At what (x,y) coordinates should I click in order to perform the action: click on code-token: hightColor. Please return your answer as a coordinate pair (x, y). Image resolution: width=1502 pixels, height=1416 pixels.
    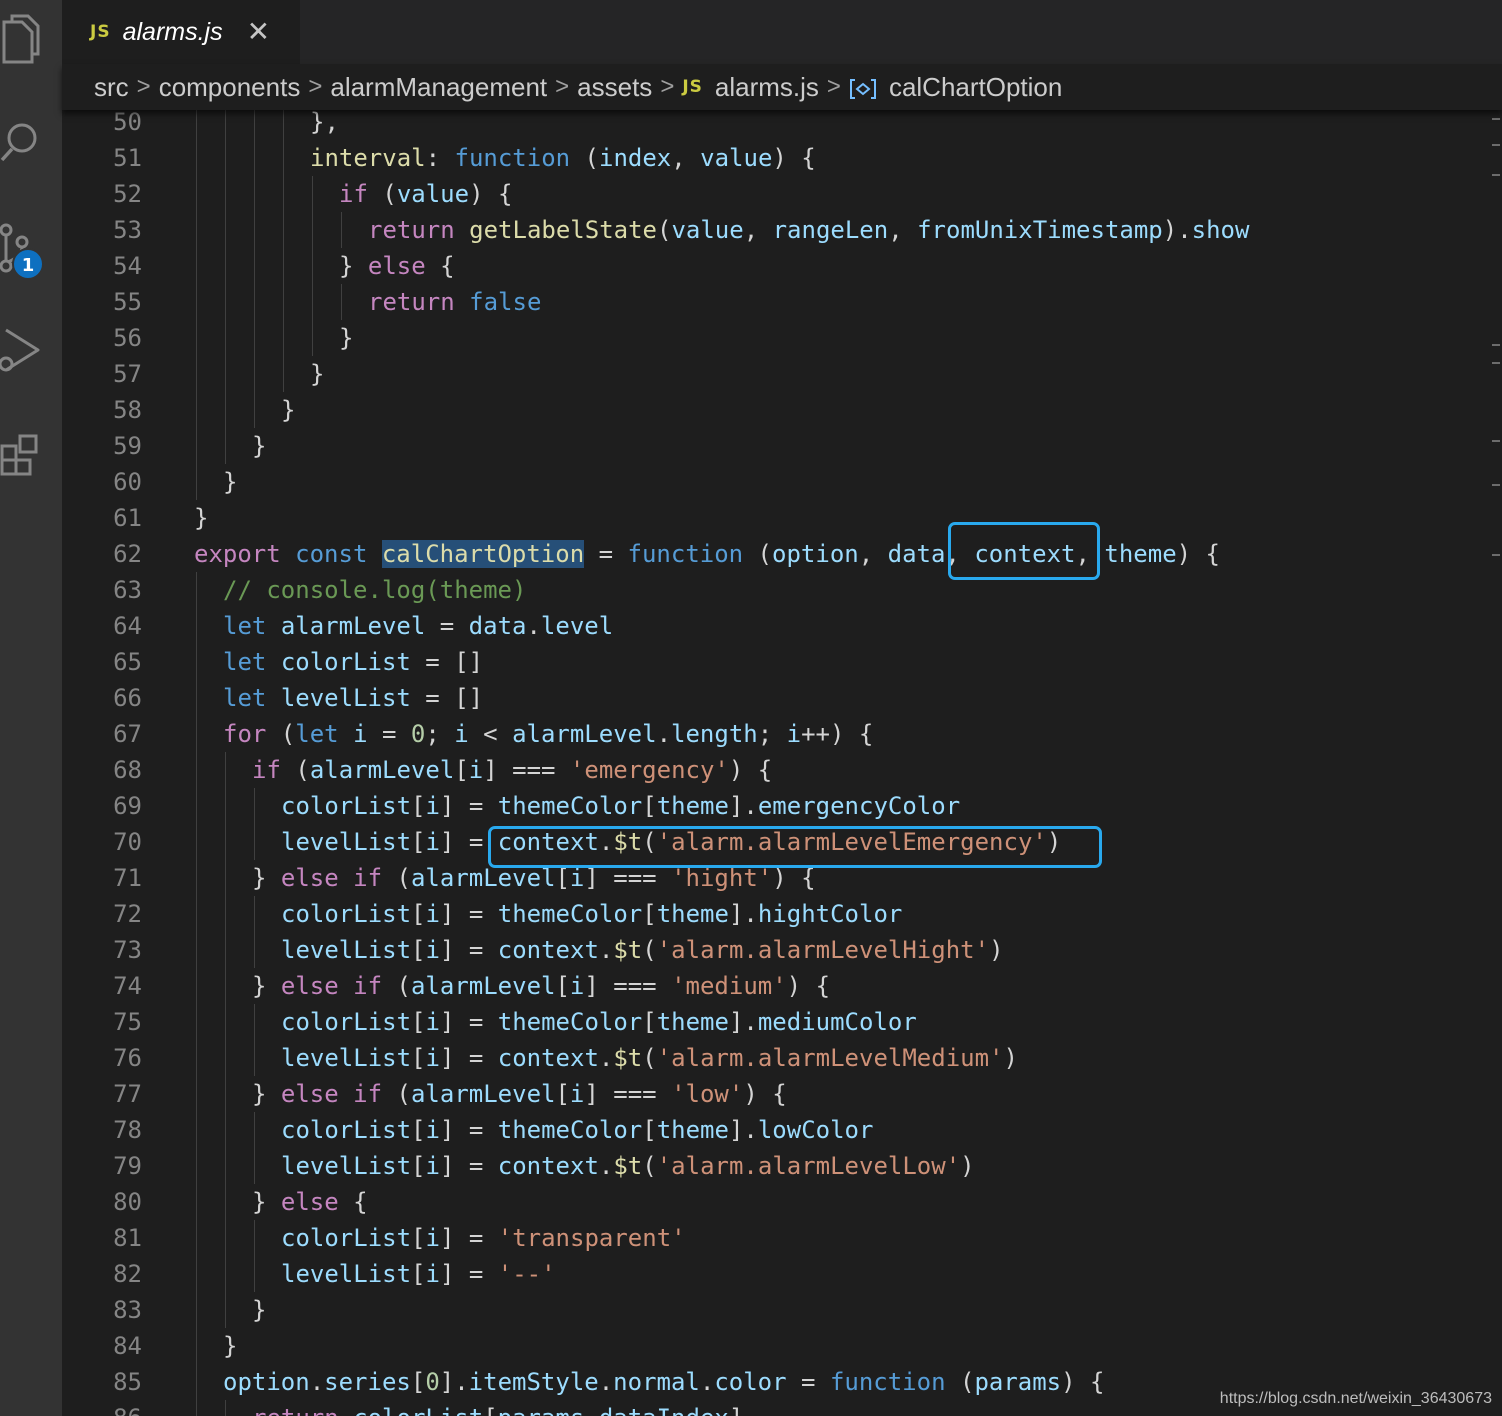
    Looking at the image, I should click on (830, 914).